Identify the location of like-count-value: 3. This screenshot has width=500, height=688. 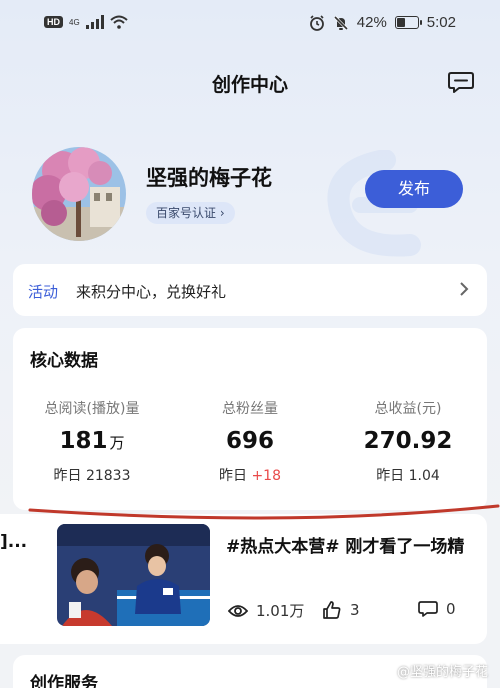
(355, 610).